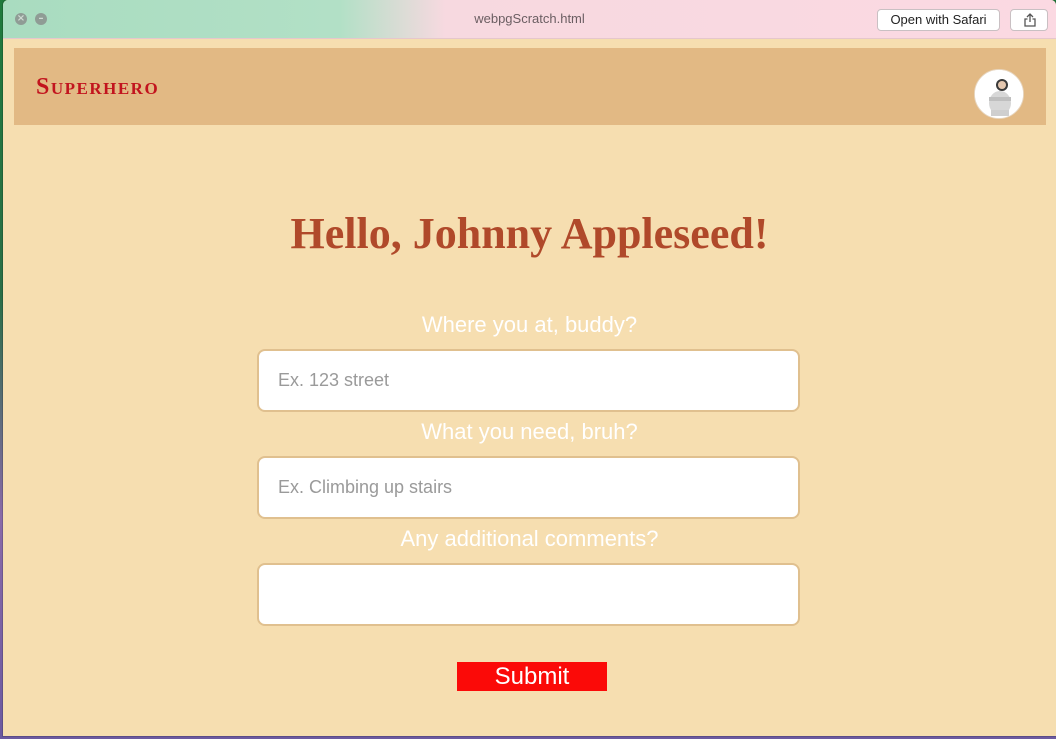 This screenshot has height=739, width=1056. I want to click on navbar: Superhero, so click(530, 86).